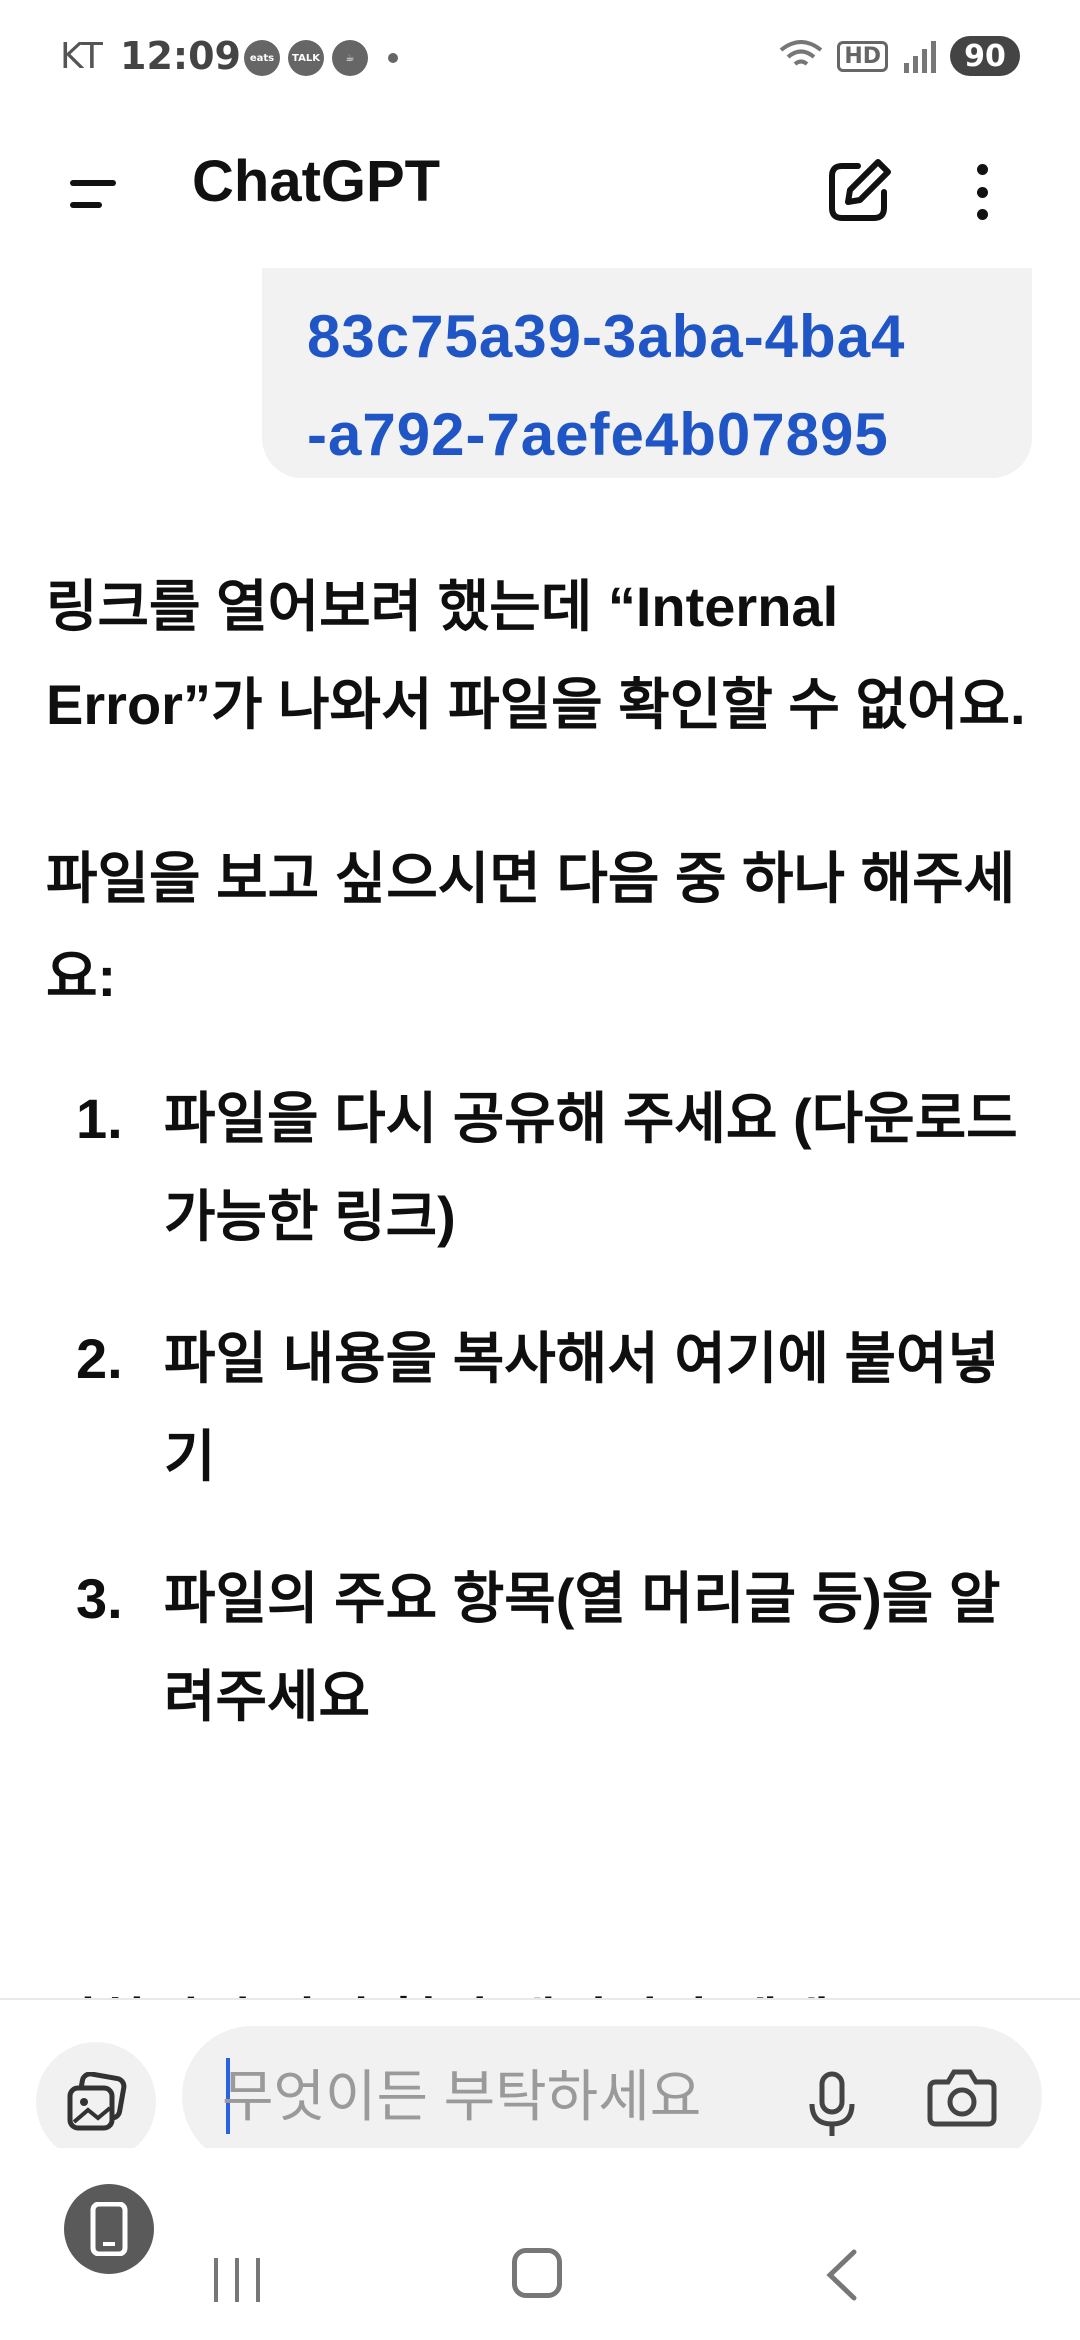 The height and width of the screenshot is (2340, 1080). Describe the element at coordinates (801, 53) in the screenshot. I see `wifi-icon` at that location.